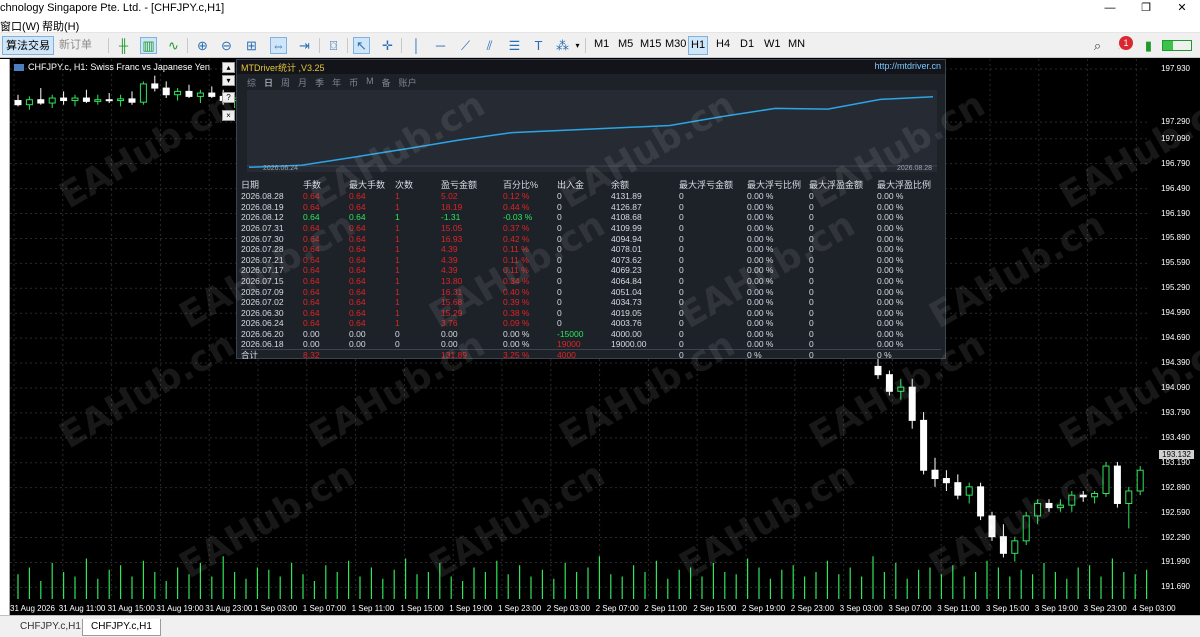 The height and width of the screenshot is (637, 1200). What do you see at coordinates (386, 83) in the screenshot?
I see `panel-tab: 备` at bounding box center [386, 83].